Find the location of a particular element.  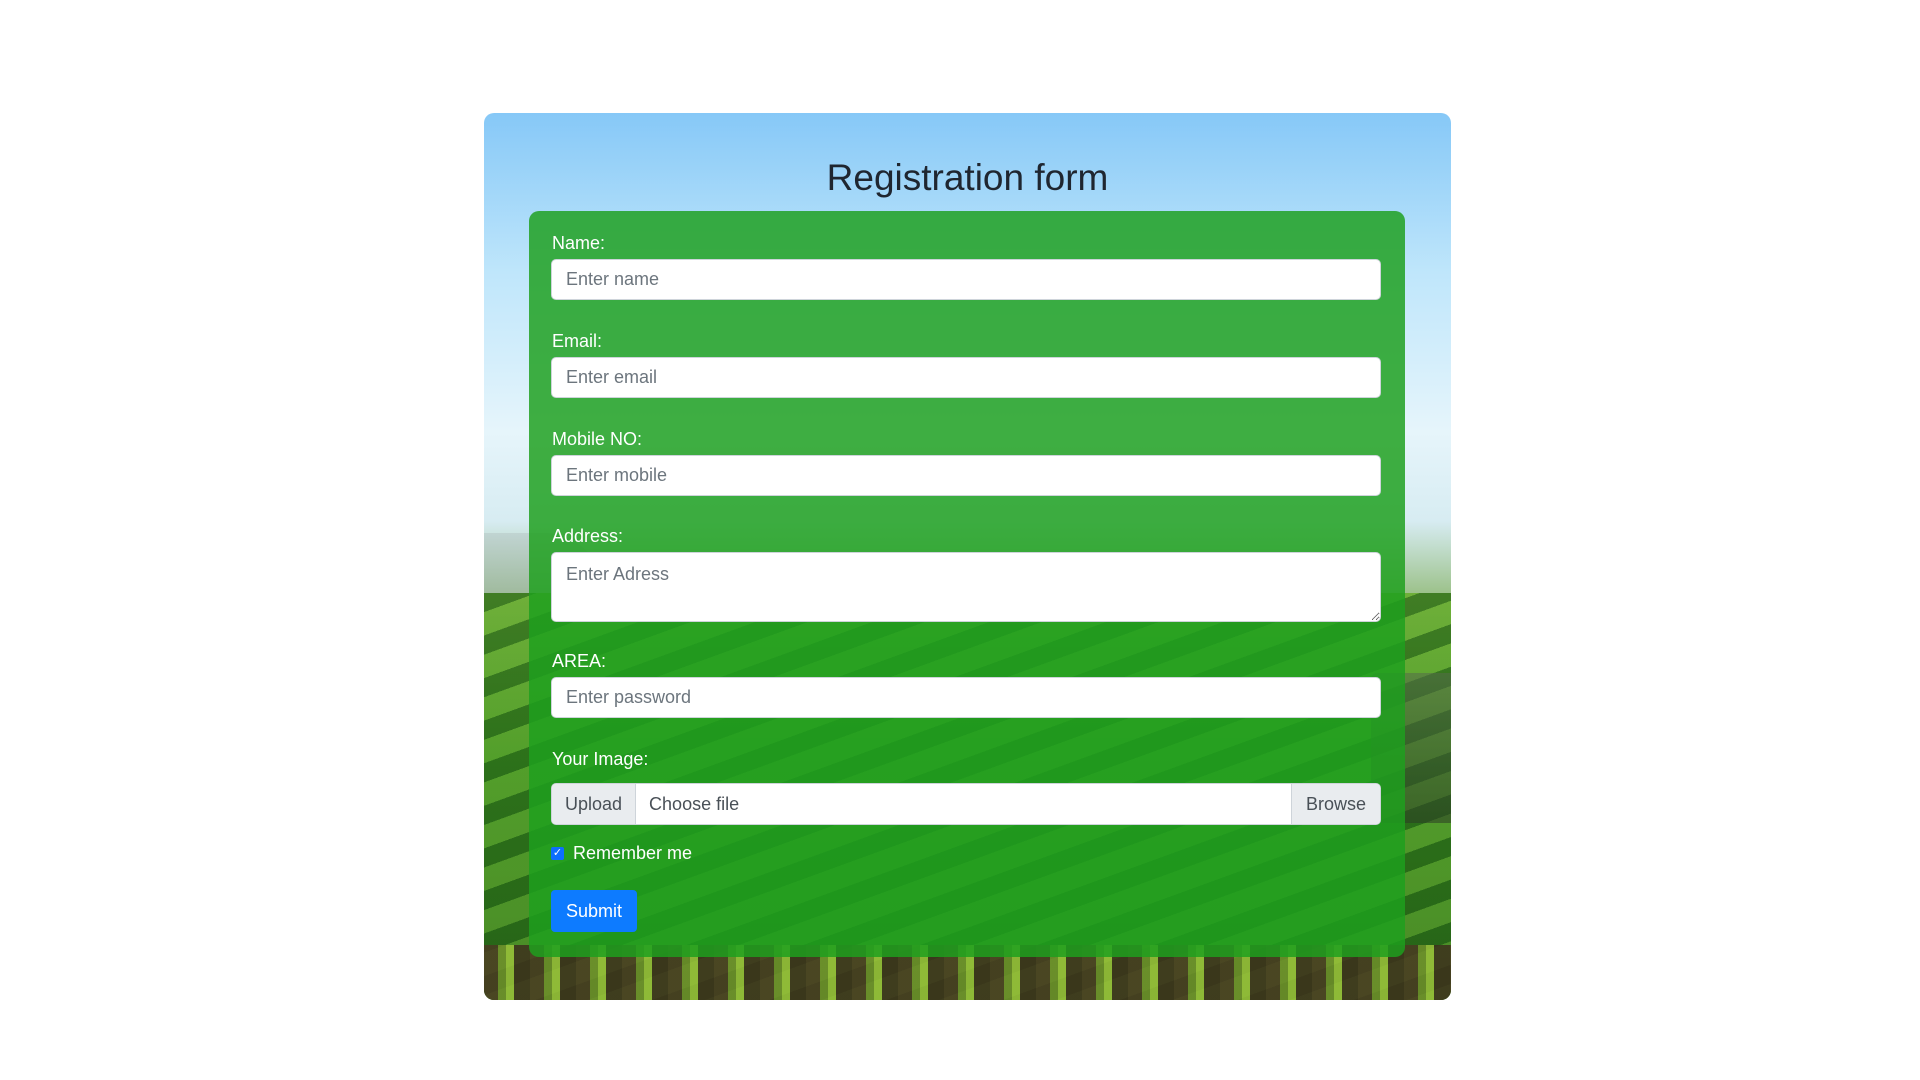

check-icon: ✓ is located at coordinates (557, 853).